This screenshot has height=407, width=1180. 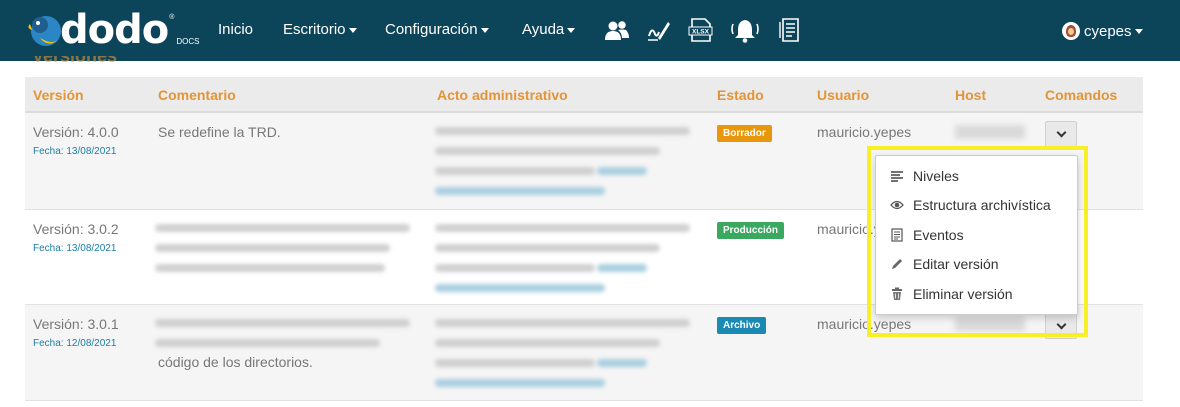 I want to click on version-number: Versión: 3.0.2, so click(x=76, y=229).